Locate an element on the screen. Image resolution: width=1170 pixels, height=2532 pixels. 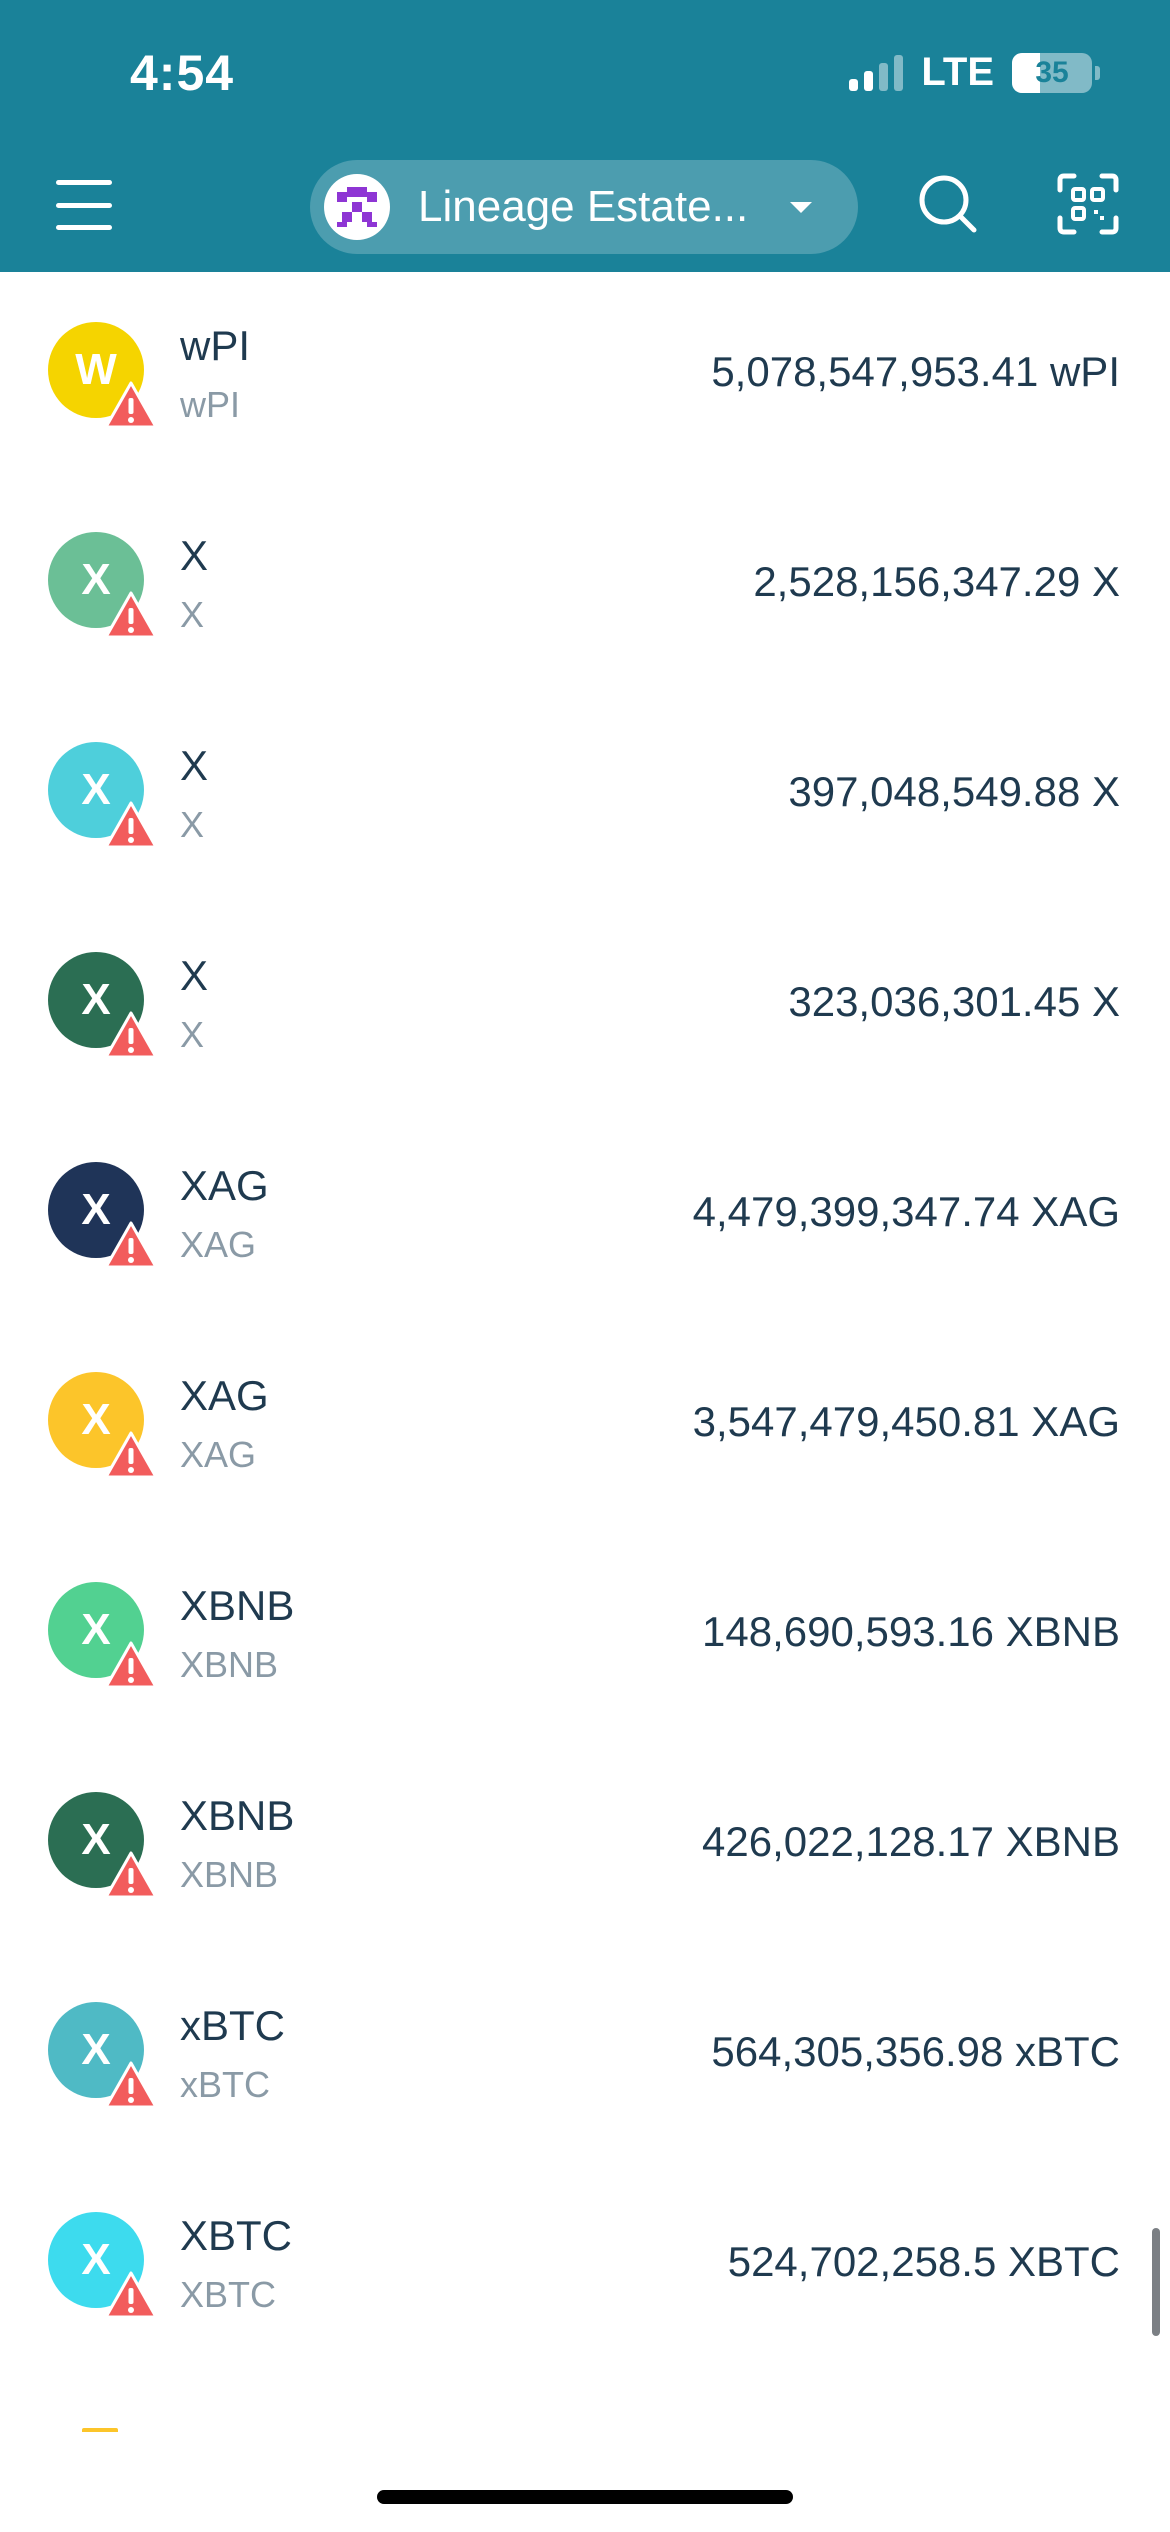
search-icon is located at coordinates (948, 204).